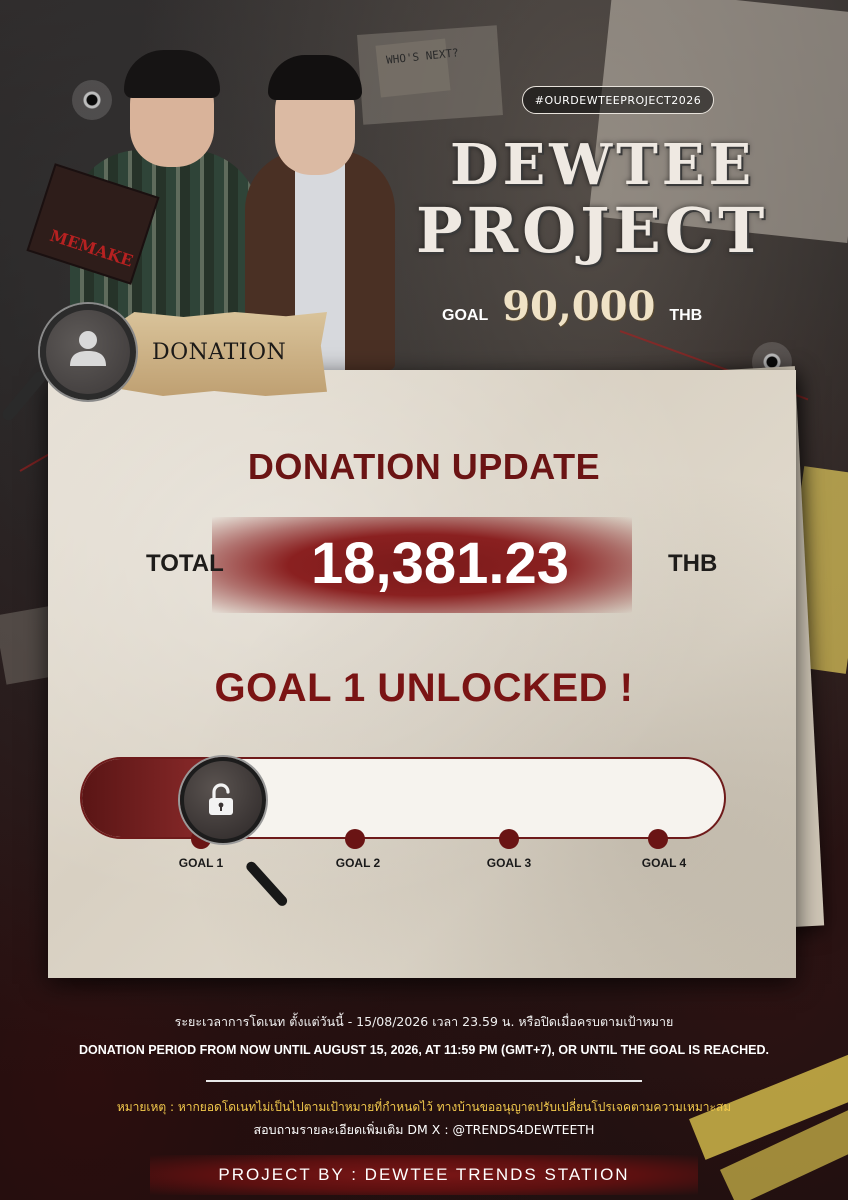  What do you see at coordinates (424, 1081) in the screenshot?
I see `divider` at bounding box center [424, 1081].